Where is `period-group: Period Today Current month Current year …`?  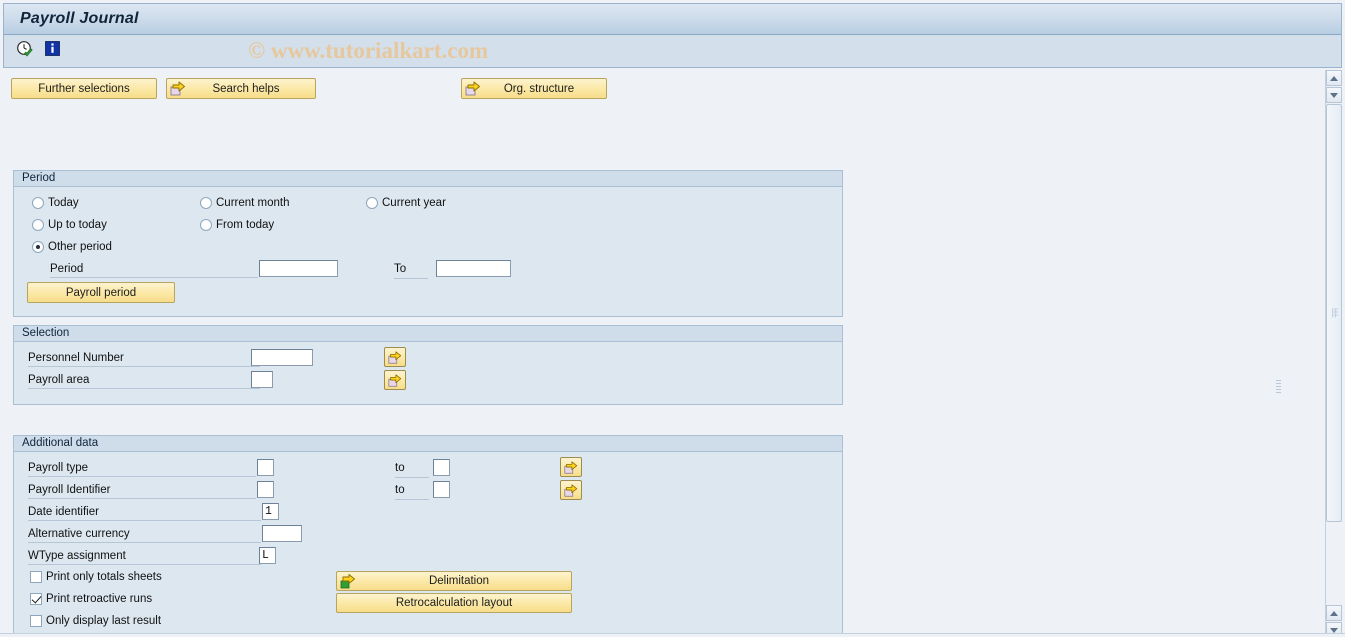 period-group: Period Today Current month Current year … is located at coordinates (428, 243).